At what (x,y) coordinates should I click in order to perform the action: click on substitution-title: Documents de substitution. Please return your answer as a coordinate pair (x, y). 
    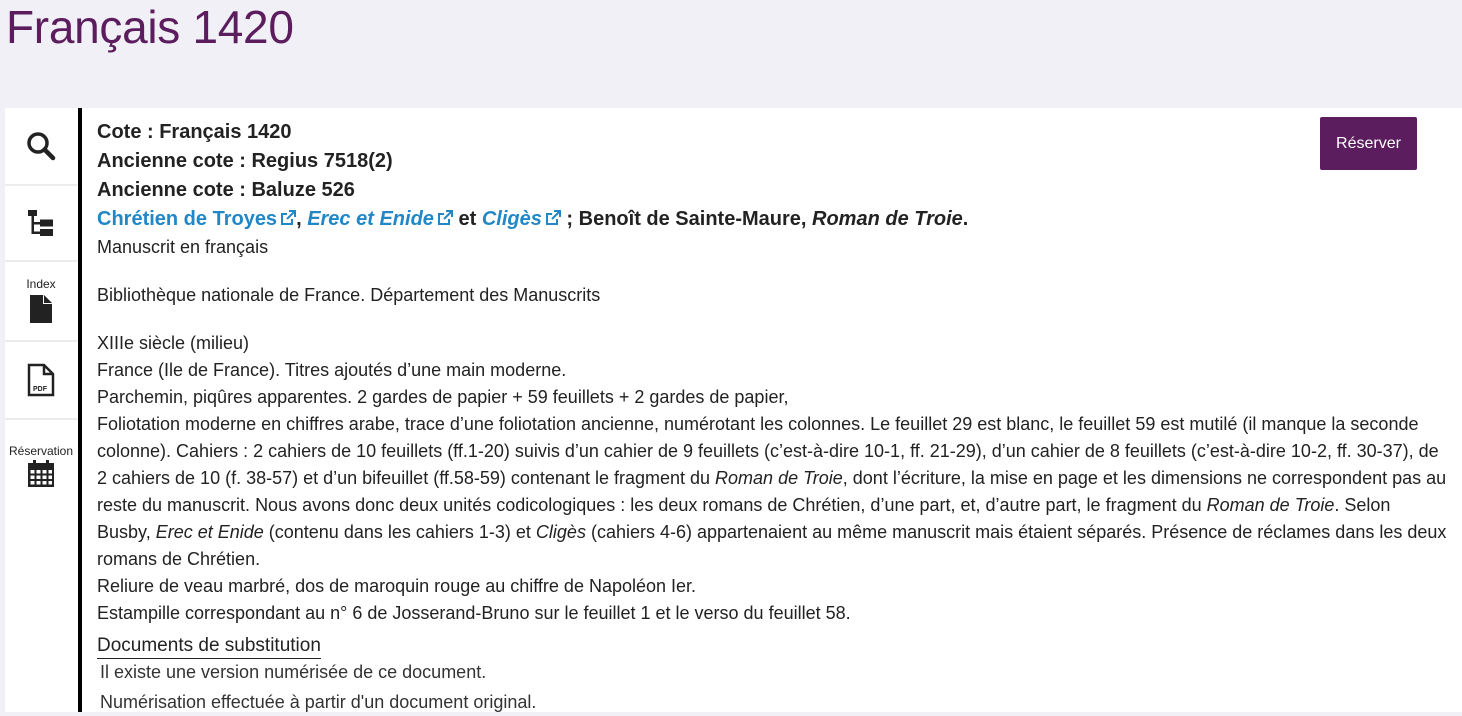
    Looking at the image, I should click on (209, 646).